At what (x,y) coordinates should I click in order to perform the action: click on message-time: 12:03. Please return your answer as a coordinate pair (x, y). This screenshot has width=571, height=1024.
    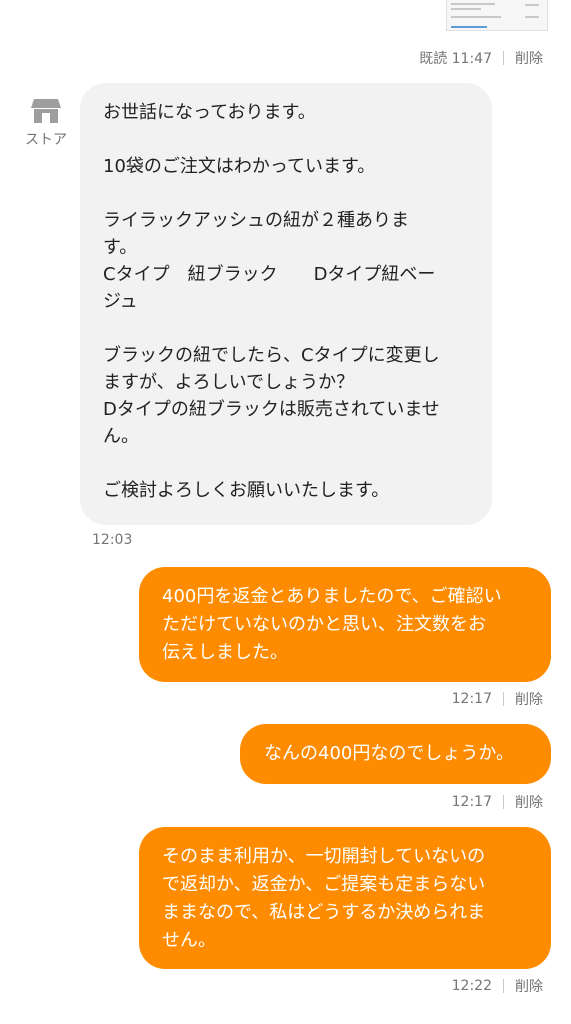
    Looking at the image, I should click on (112, 540).